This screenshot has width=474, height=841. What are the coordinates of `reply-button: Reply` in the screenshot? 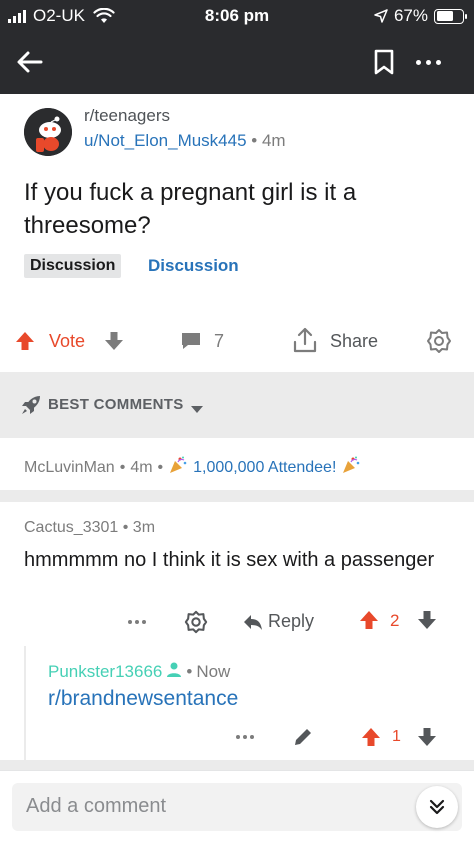 It's located at (291, 621).